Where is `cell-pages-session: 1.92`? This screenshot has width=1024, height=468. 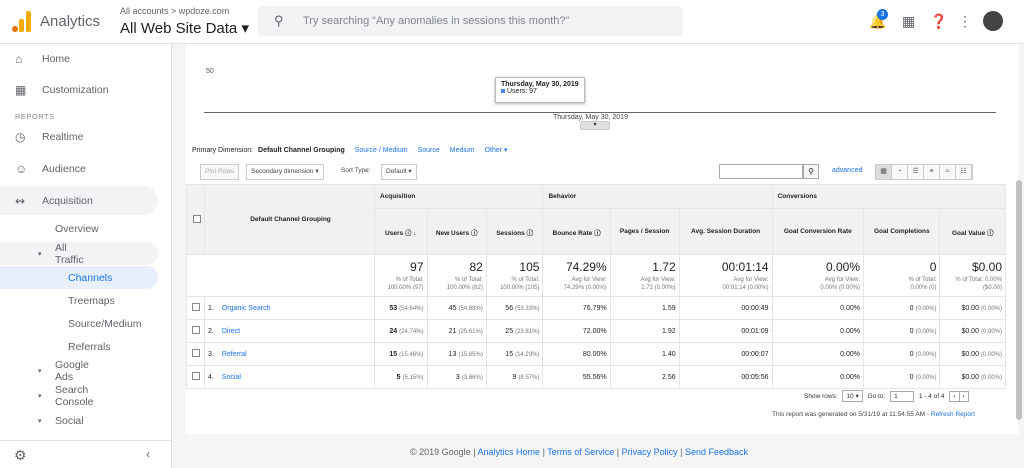 cell-pages-session: 1.92 is located at coordinates (644, 331).